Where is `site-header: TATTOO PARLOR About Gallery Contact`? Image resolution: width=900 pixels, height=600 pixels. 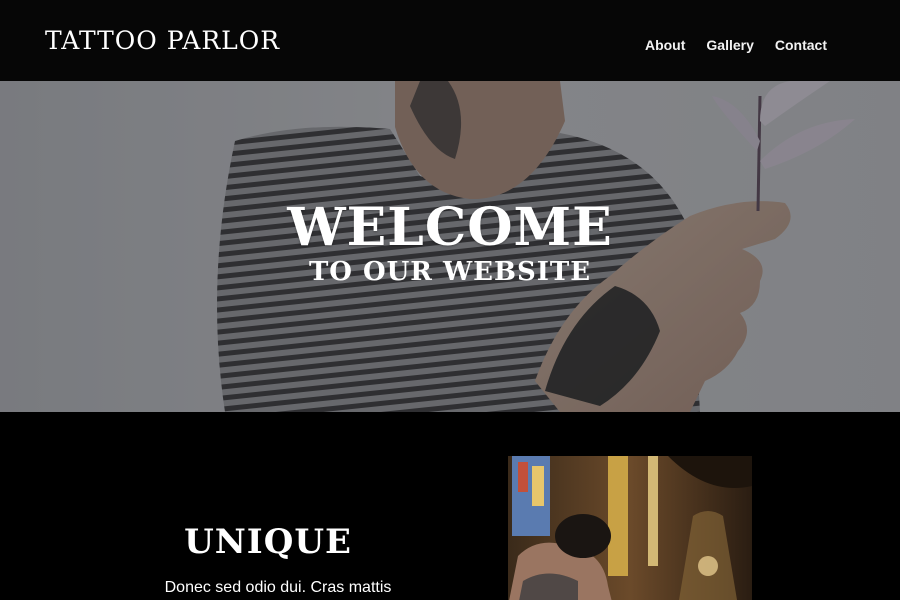 site-header: TATTOO PARLOR About Gallery Contact is located at coordinates (450, 40).